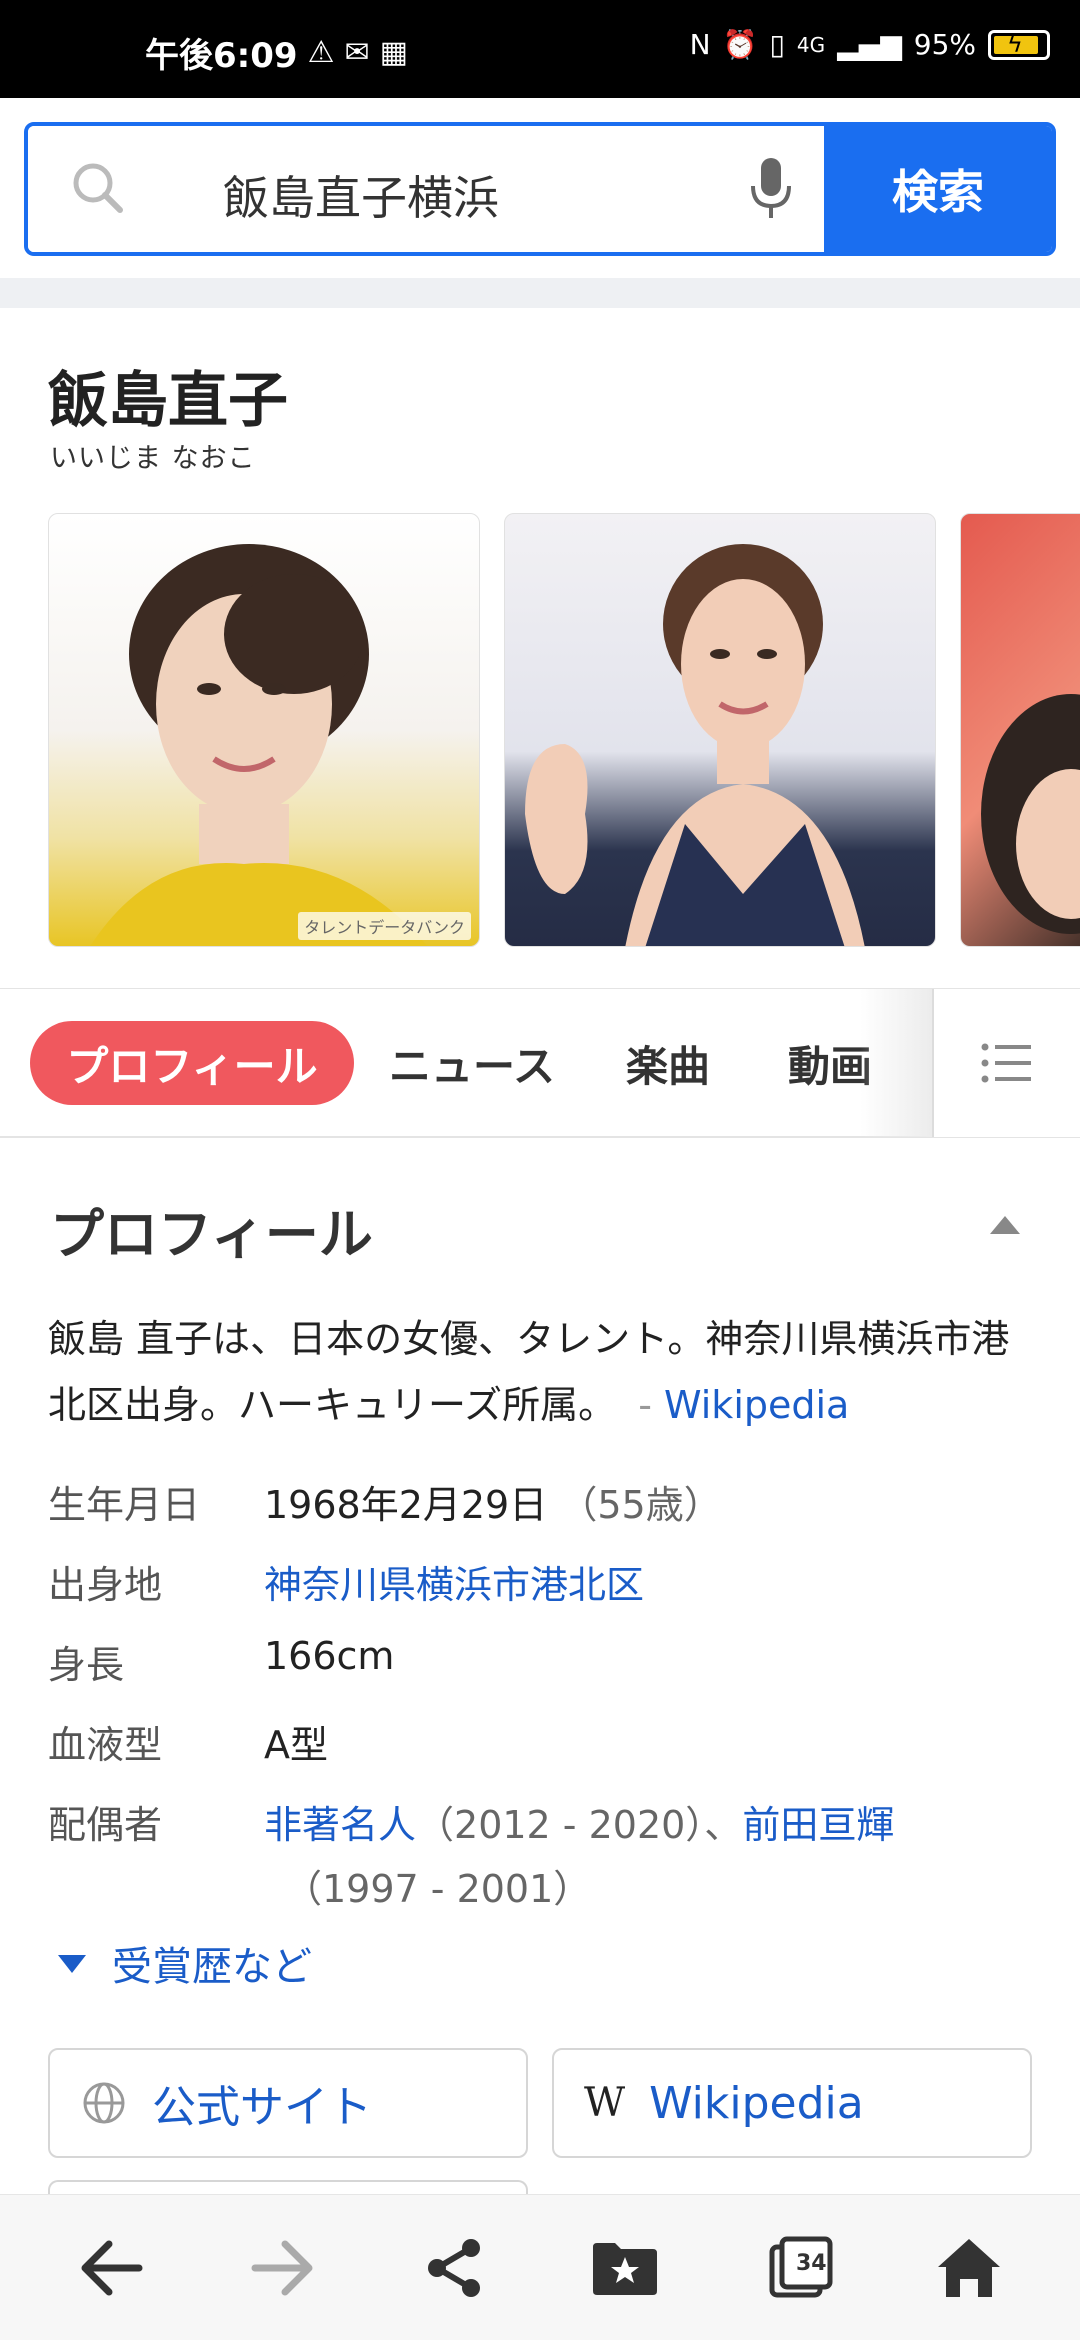  Describe the element at coordinates (72, 1964) in the screenshot. I see `expand-triangle-icon` at that location.